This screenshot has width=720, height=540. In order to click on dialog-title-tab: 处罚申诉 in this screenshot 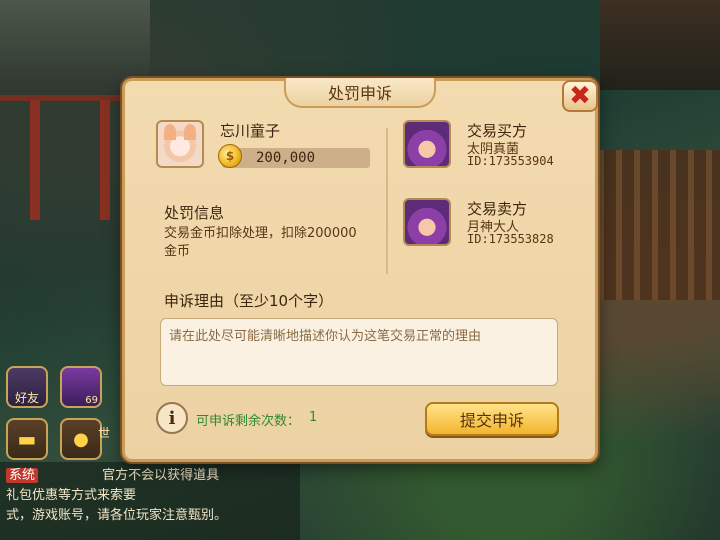, I will do `click(360, 93)`.